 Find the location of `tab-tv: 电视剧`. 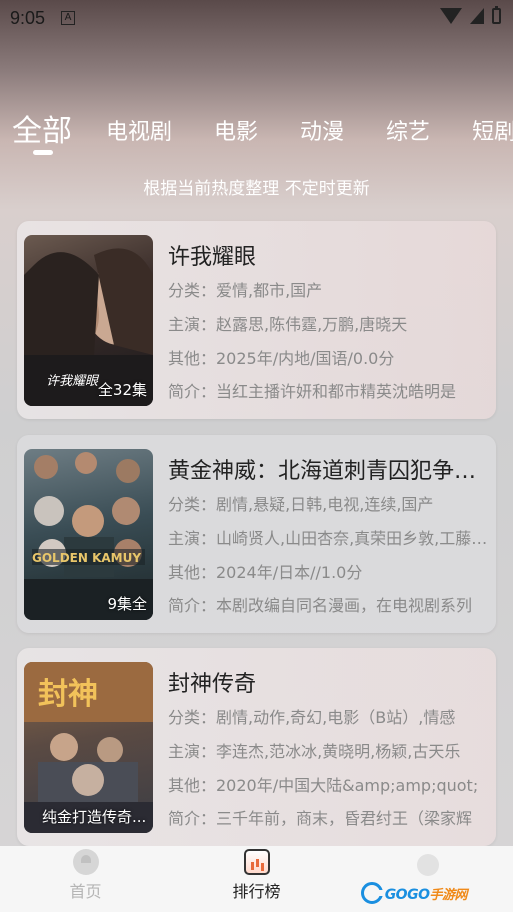

tab-tv: 电视剧 is located at coordinates (139, 134).